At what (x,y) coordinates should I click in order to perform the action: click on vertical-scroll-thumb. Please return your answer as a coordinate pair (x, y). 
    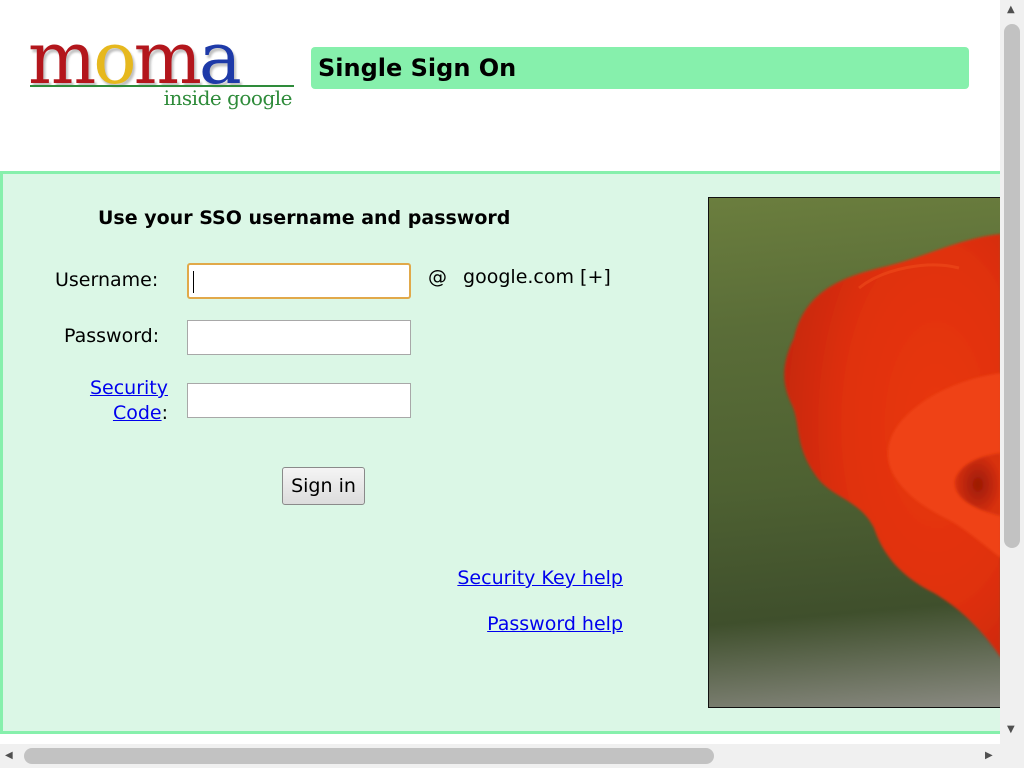
    Looking at the image, I should click on (1012, 286).